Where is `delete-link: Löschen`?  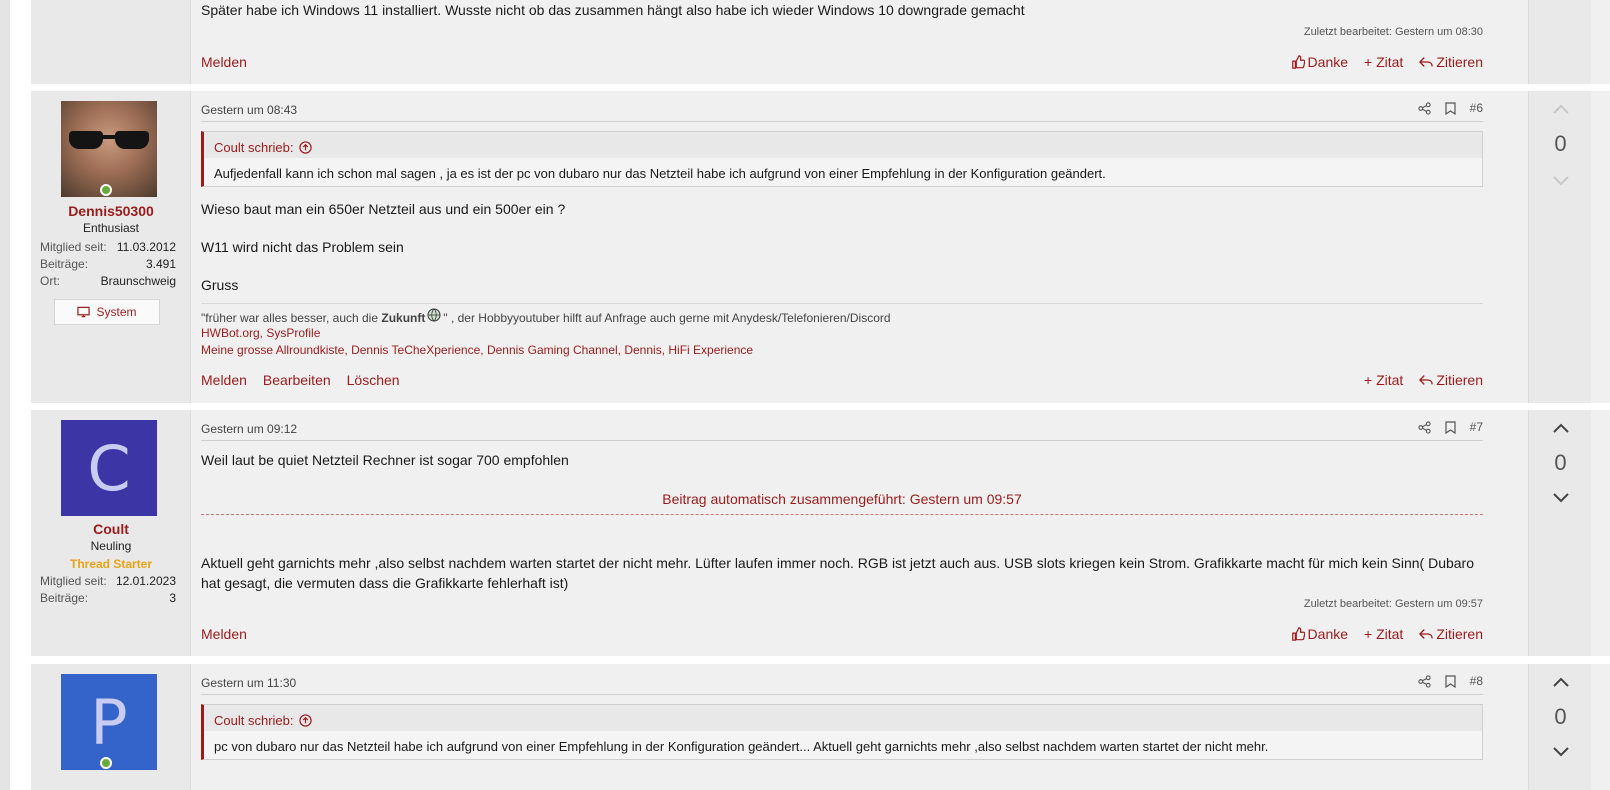 delete-link: Löschen is located at coordinates (373, 380).